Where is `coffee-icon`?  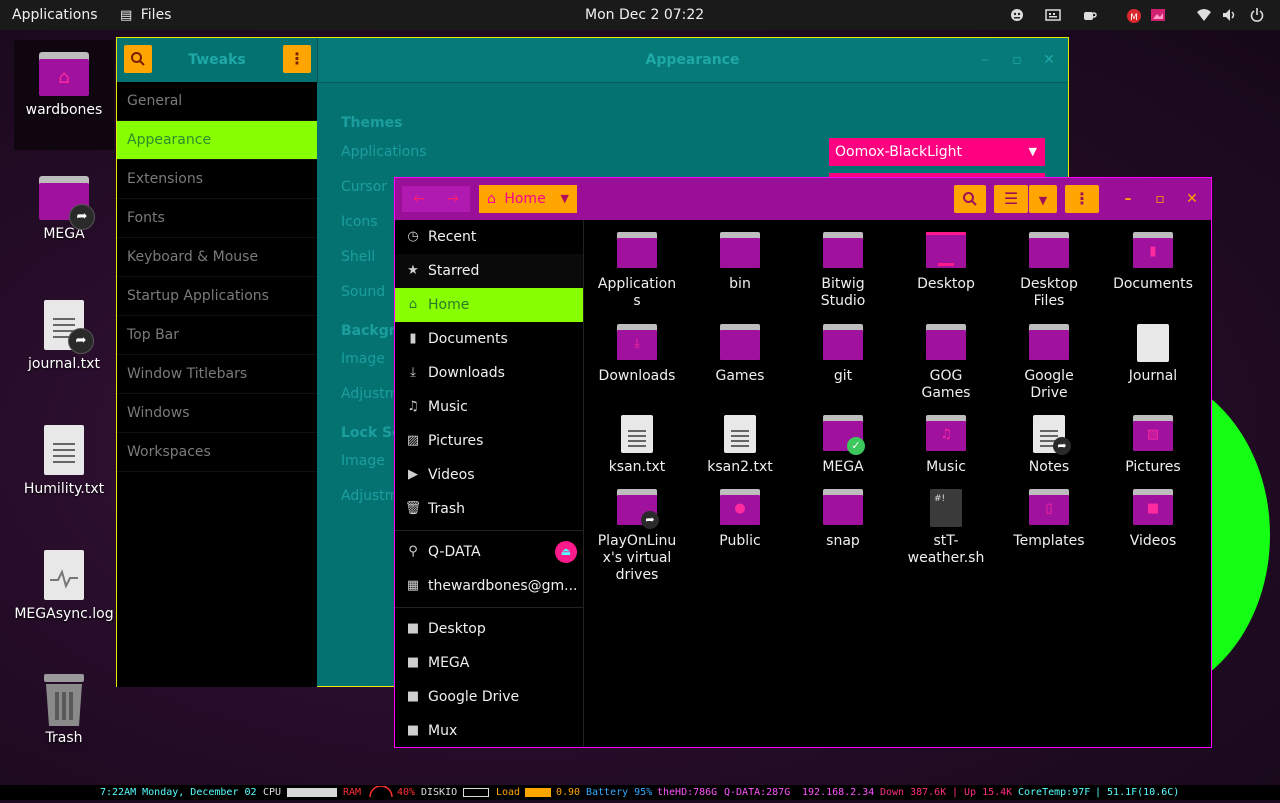
coffee-icon is located at coordinates (1089, 15).